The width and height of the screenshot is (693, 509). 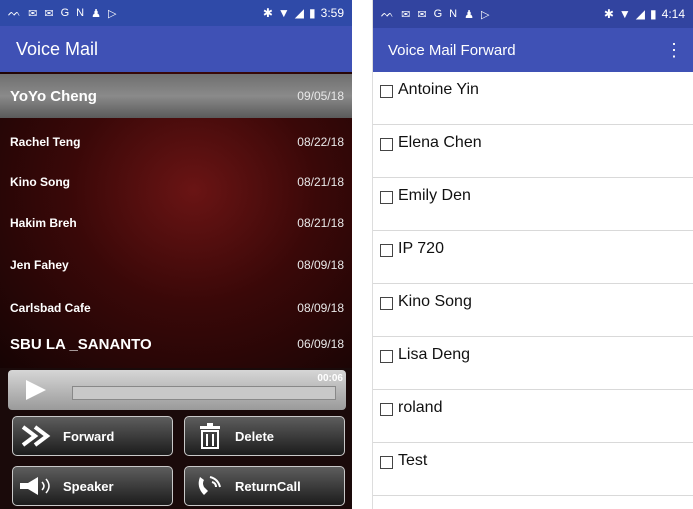 I want to click on voicemail-row: Kino Song 08/21/18, so click(x=176, y=182).